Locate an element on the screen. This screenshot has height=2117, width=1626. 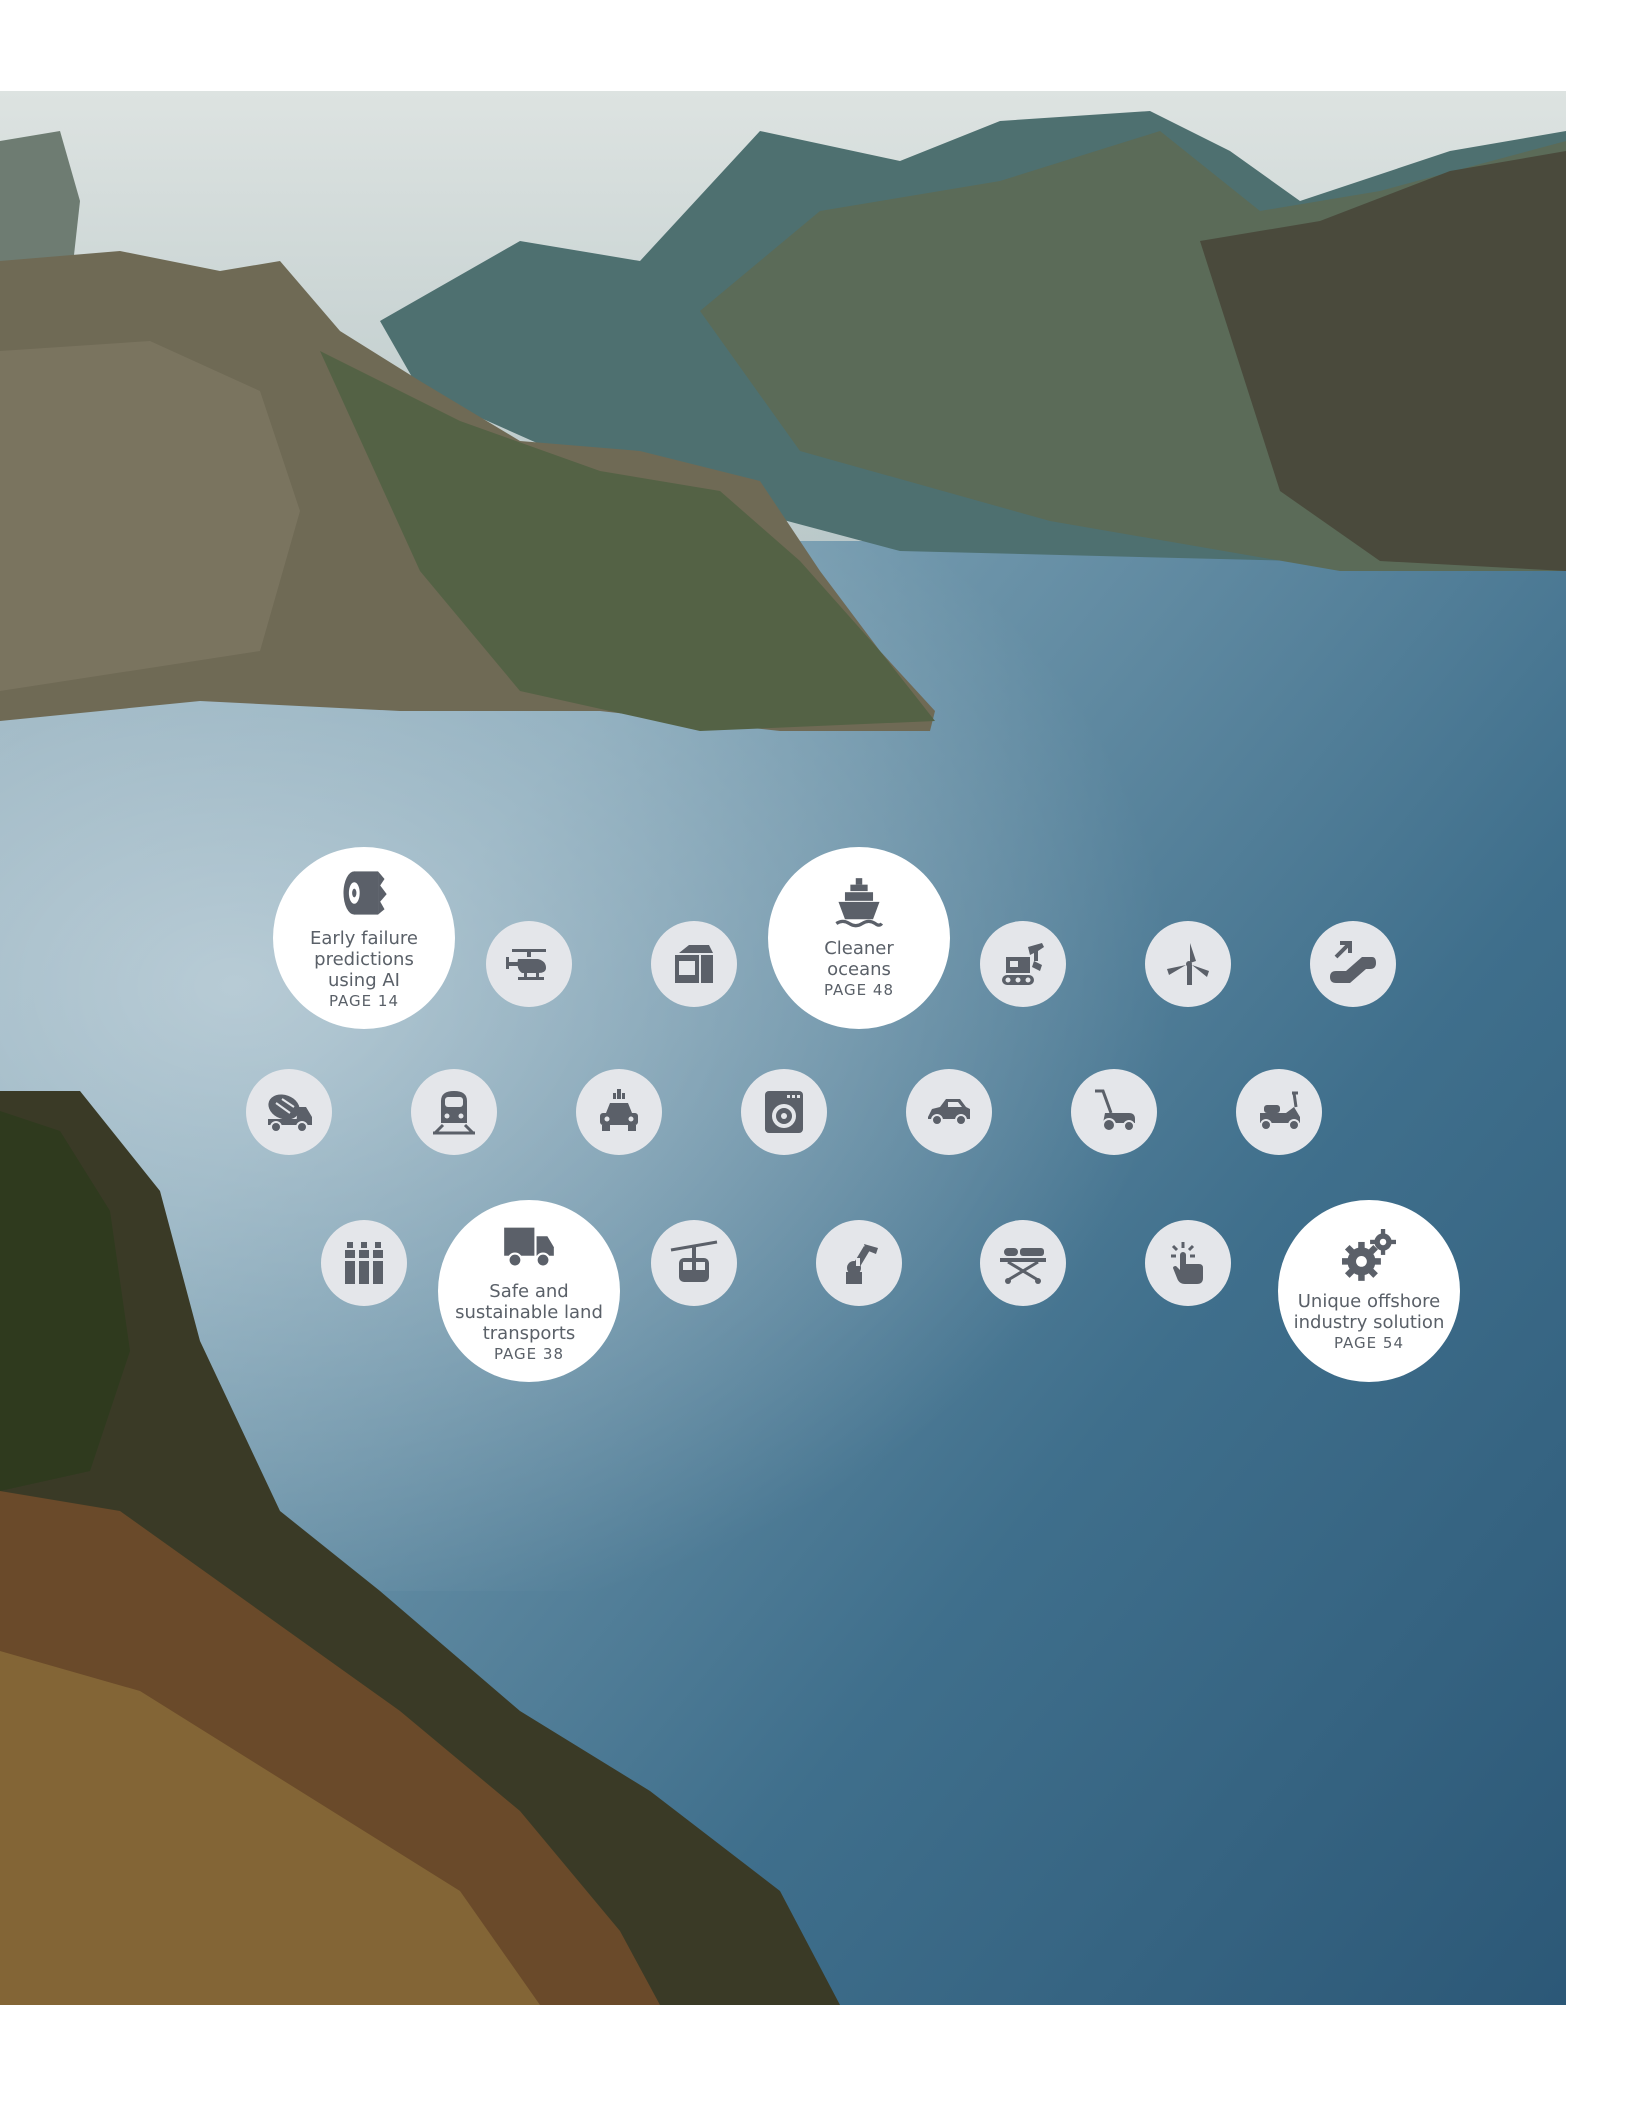
lawn-mower-bubble is located at coordinates (1114, 1112).